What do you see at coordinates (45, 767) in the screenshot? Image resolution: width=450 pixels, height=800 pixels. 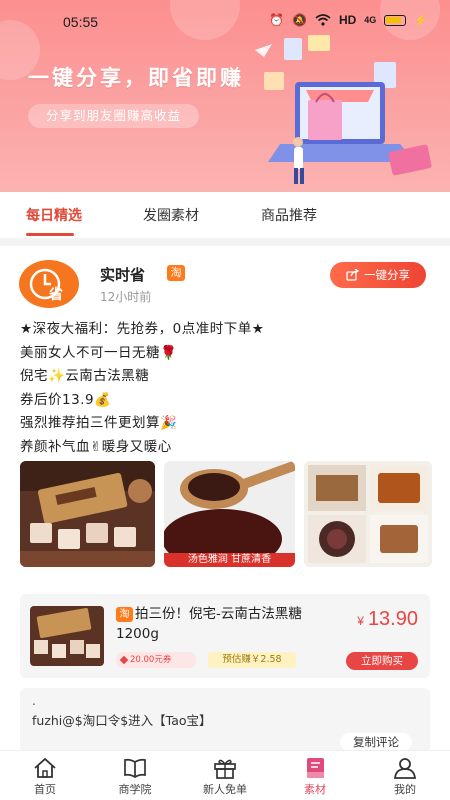 I see `home-icon` at bounding box center [45, 767].